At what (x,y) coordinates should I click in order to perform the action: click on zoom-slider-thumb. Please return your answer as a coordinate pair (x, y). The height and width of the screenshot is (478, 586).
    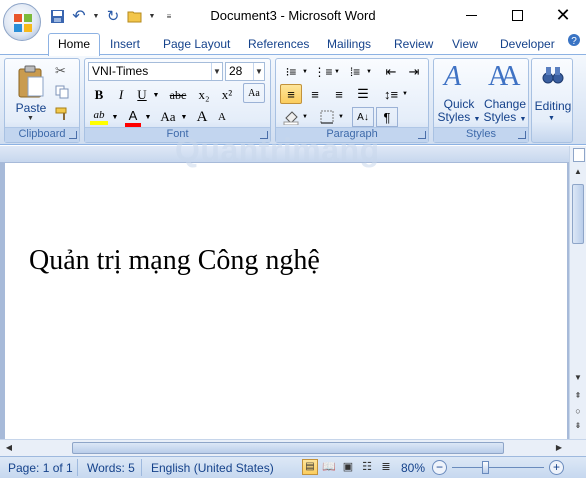
    Looking at the image, I should click on (485, 467).